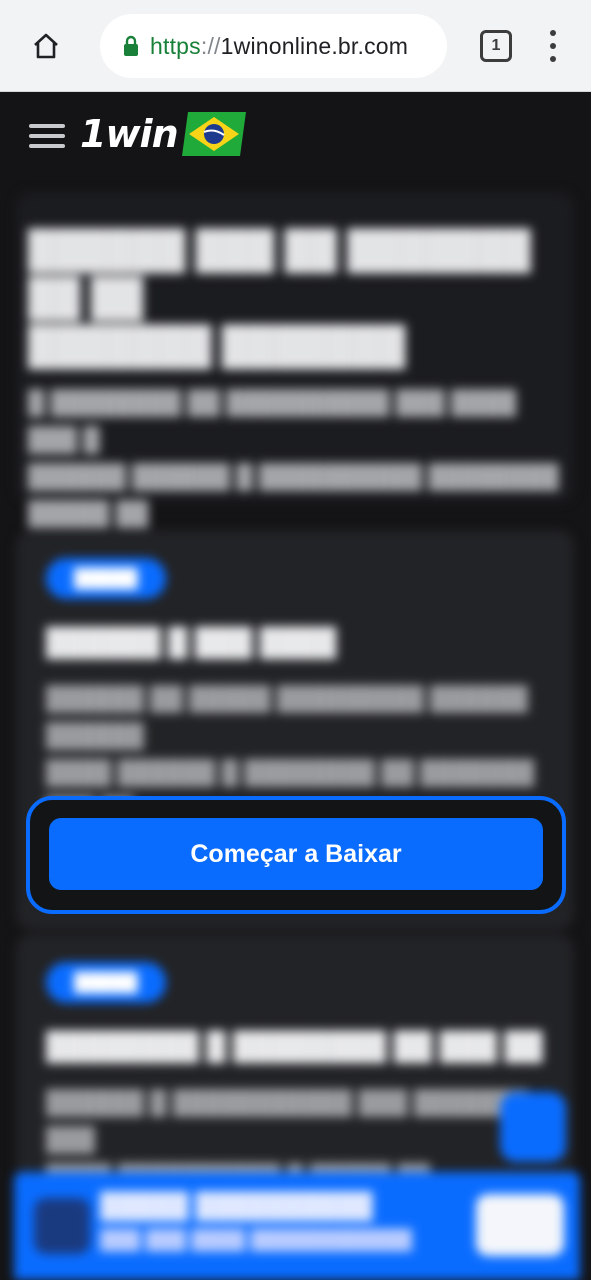 The height and width of the screenshot is (1280, 591). I want to click on start-download-button: Começar a Baixar, so click(296, 854).